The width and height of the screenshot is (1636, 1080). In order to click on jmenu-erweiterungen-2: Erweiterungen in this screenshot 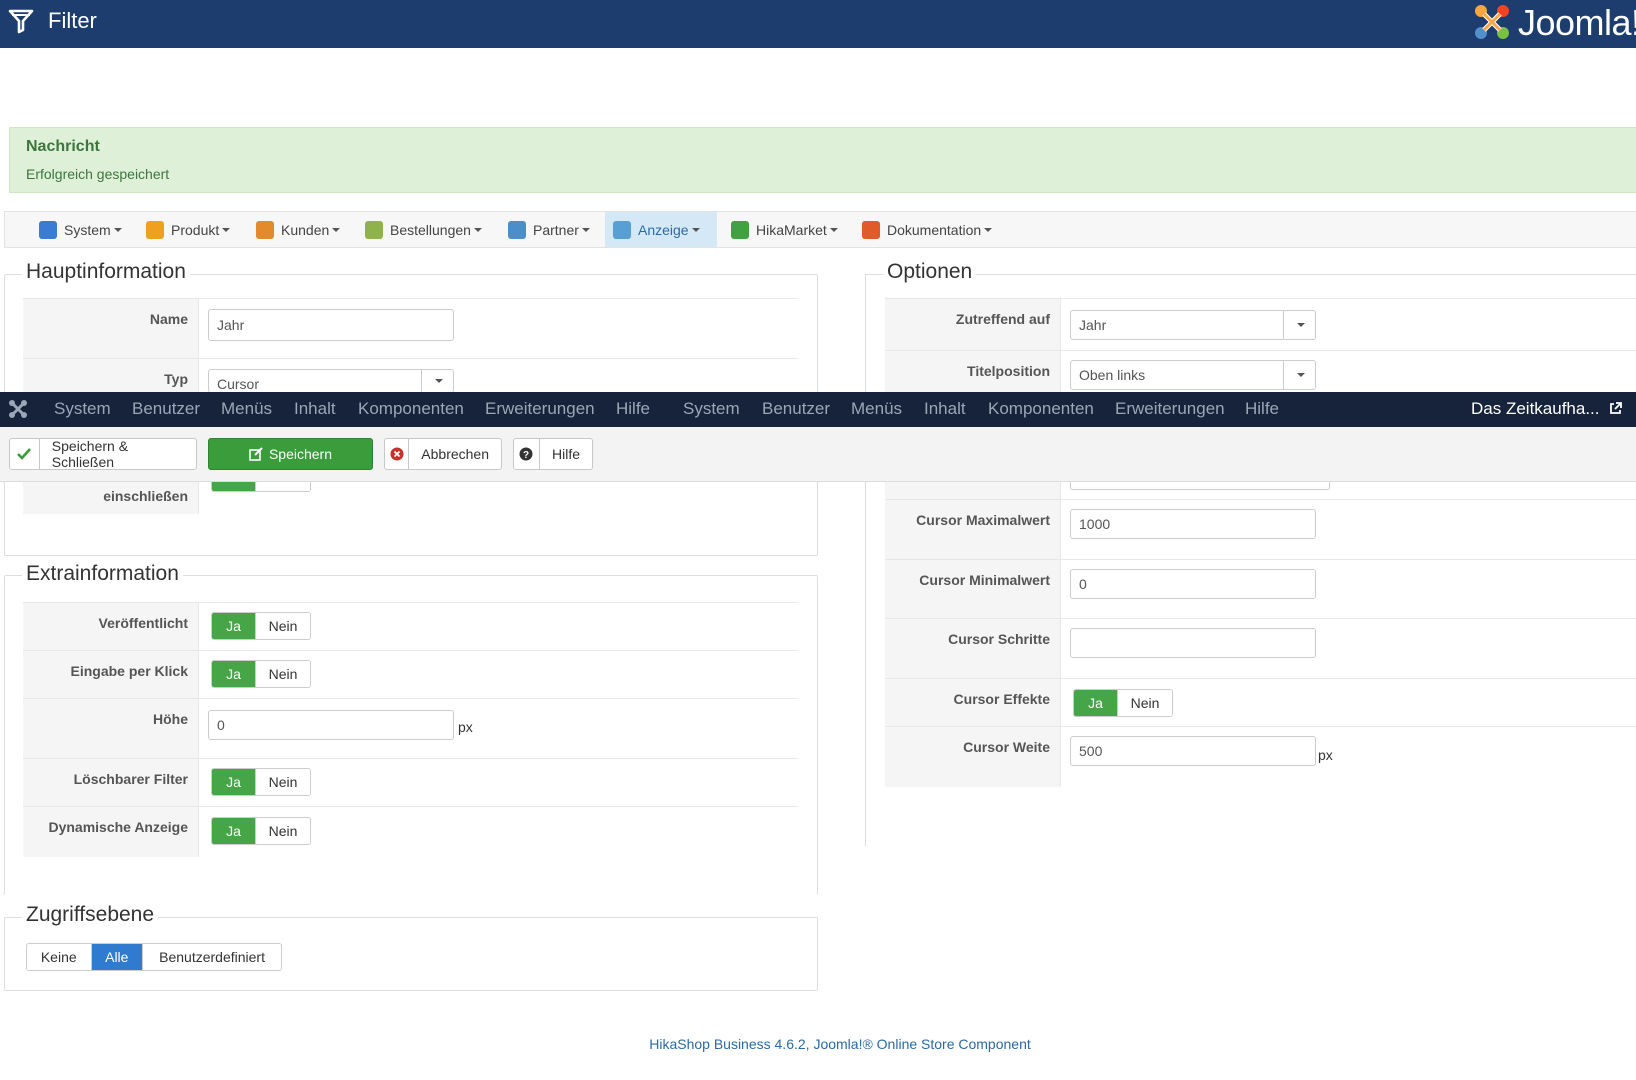, I will do `click(1170, 409)`.